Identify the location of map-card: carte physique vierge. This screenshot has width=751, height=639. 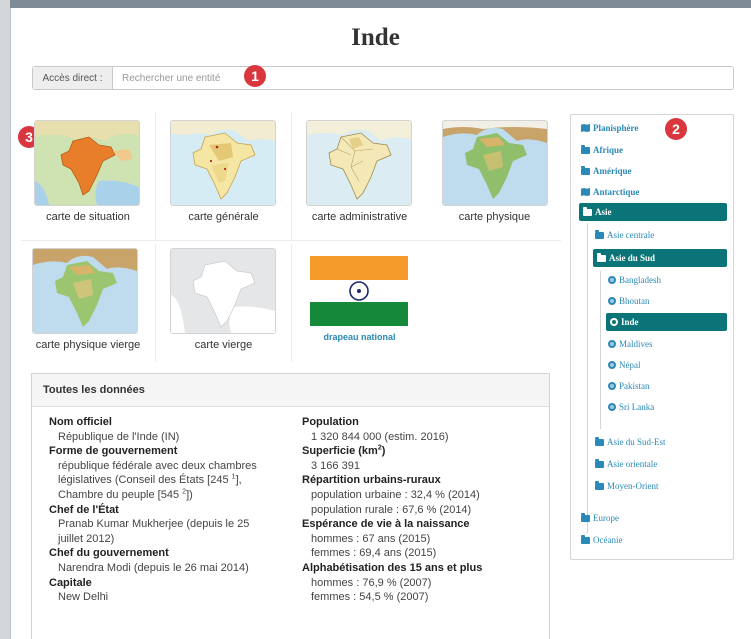
(88, 303).